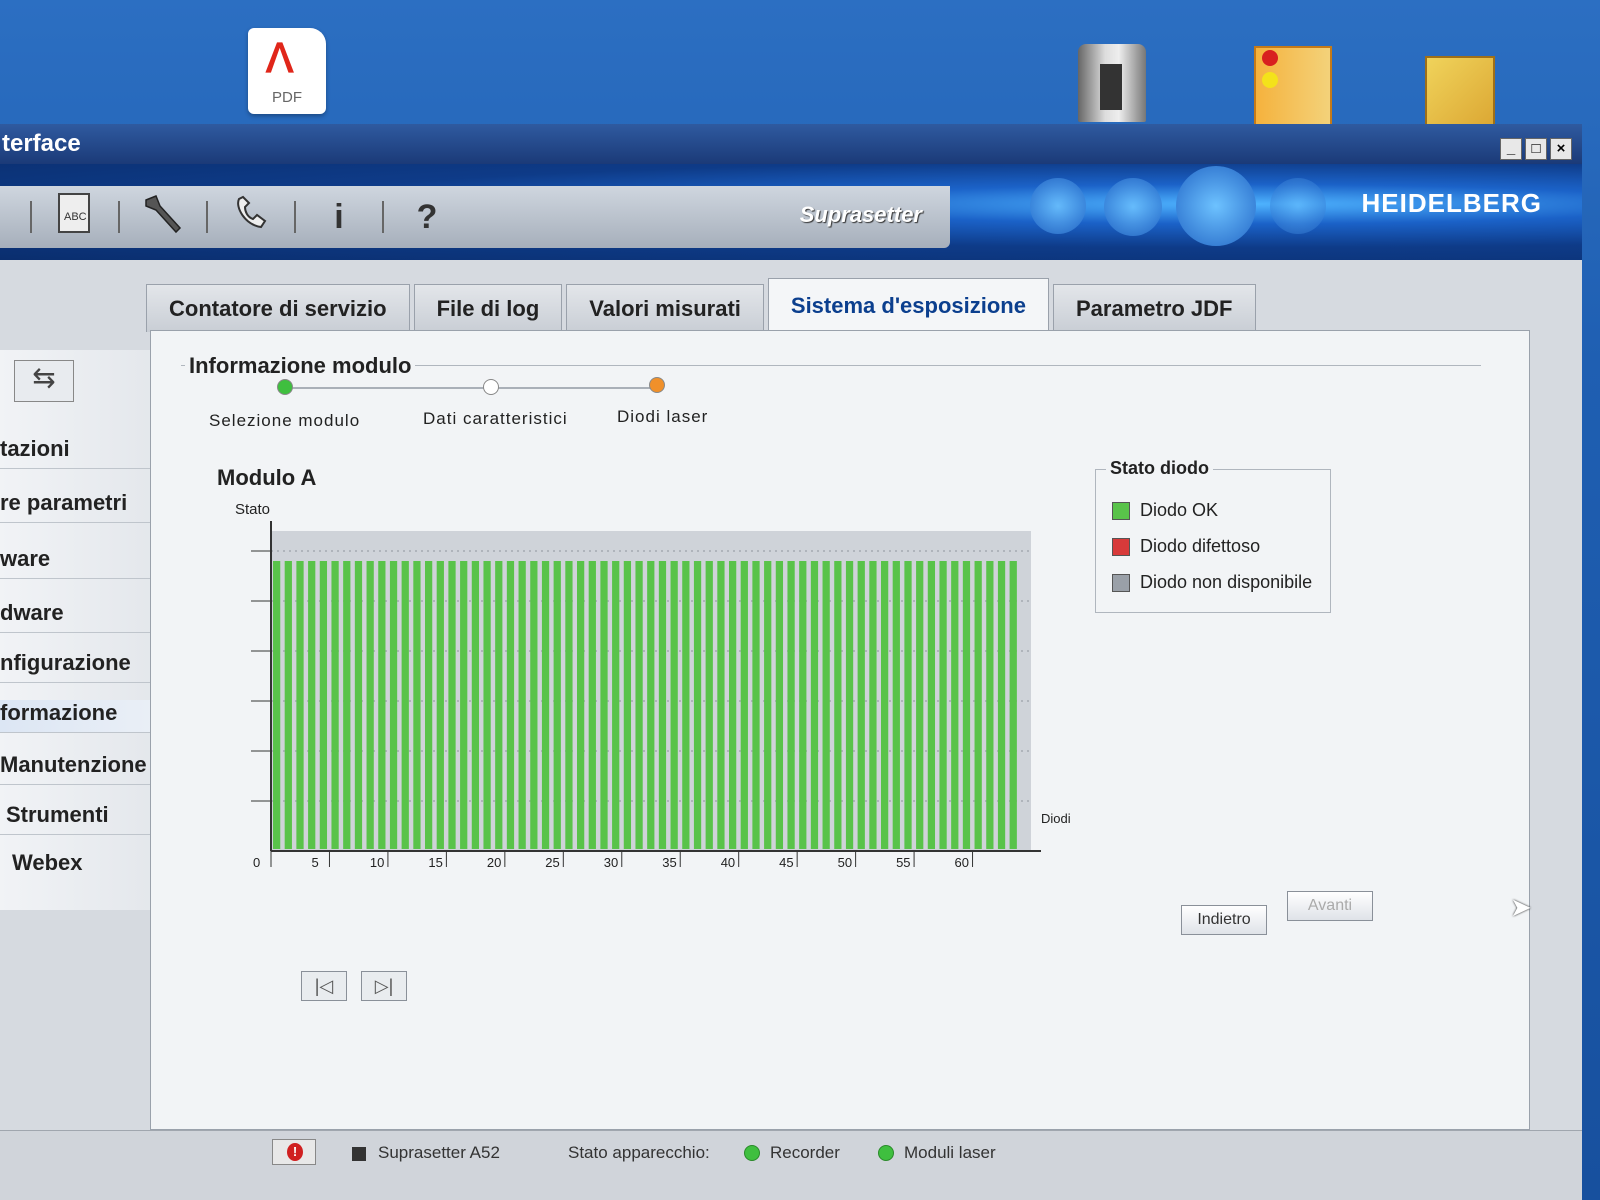 The width and height of the screenshot is (1600, 1200). I want to click on y-axis-label: Stato, so click(253, 509).